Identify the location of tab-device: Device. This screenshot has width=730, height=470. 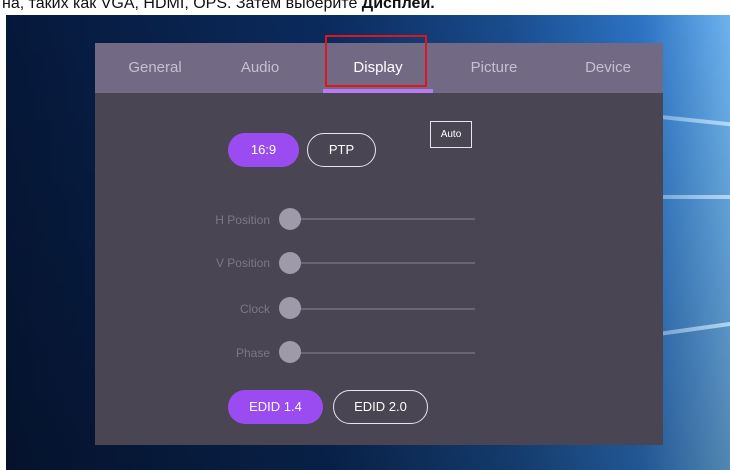
(608, 68).